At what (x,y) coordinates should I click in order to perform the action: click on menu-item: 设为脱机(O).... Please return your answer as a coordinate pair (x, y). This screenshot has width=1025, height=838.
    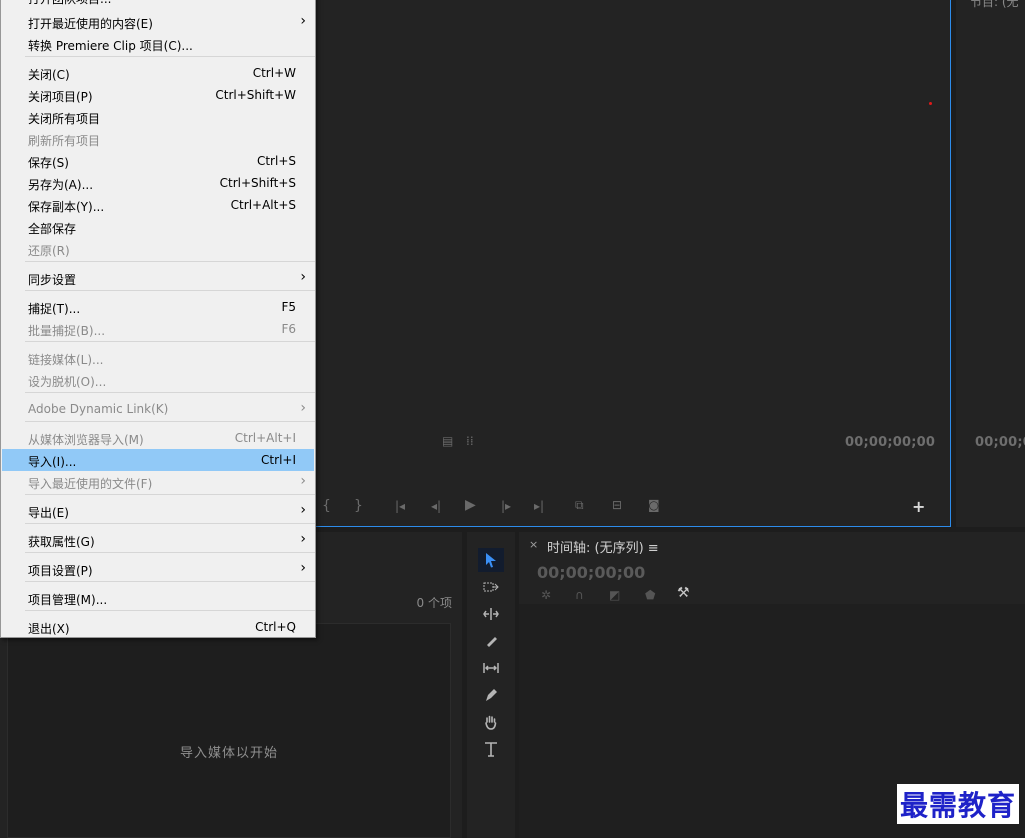
    Looking at the image, I should click on (158, 380).